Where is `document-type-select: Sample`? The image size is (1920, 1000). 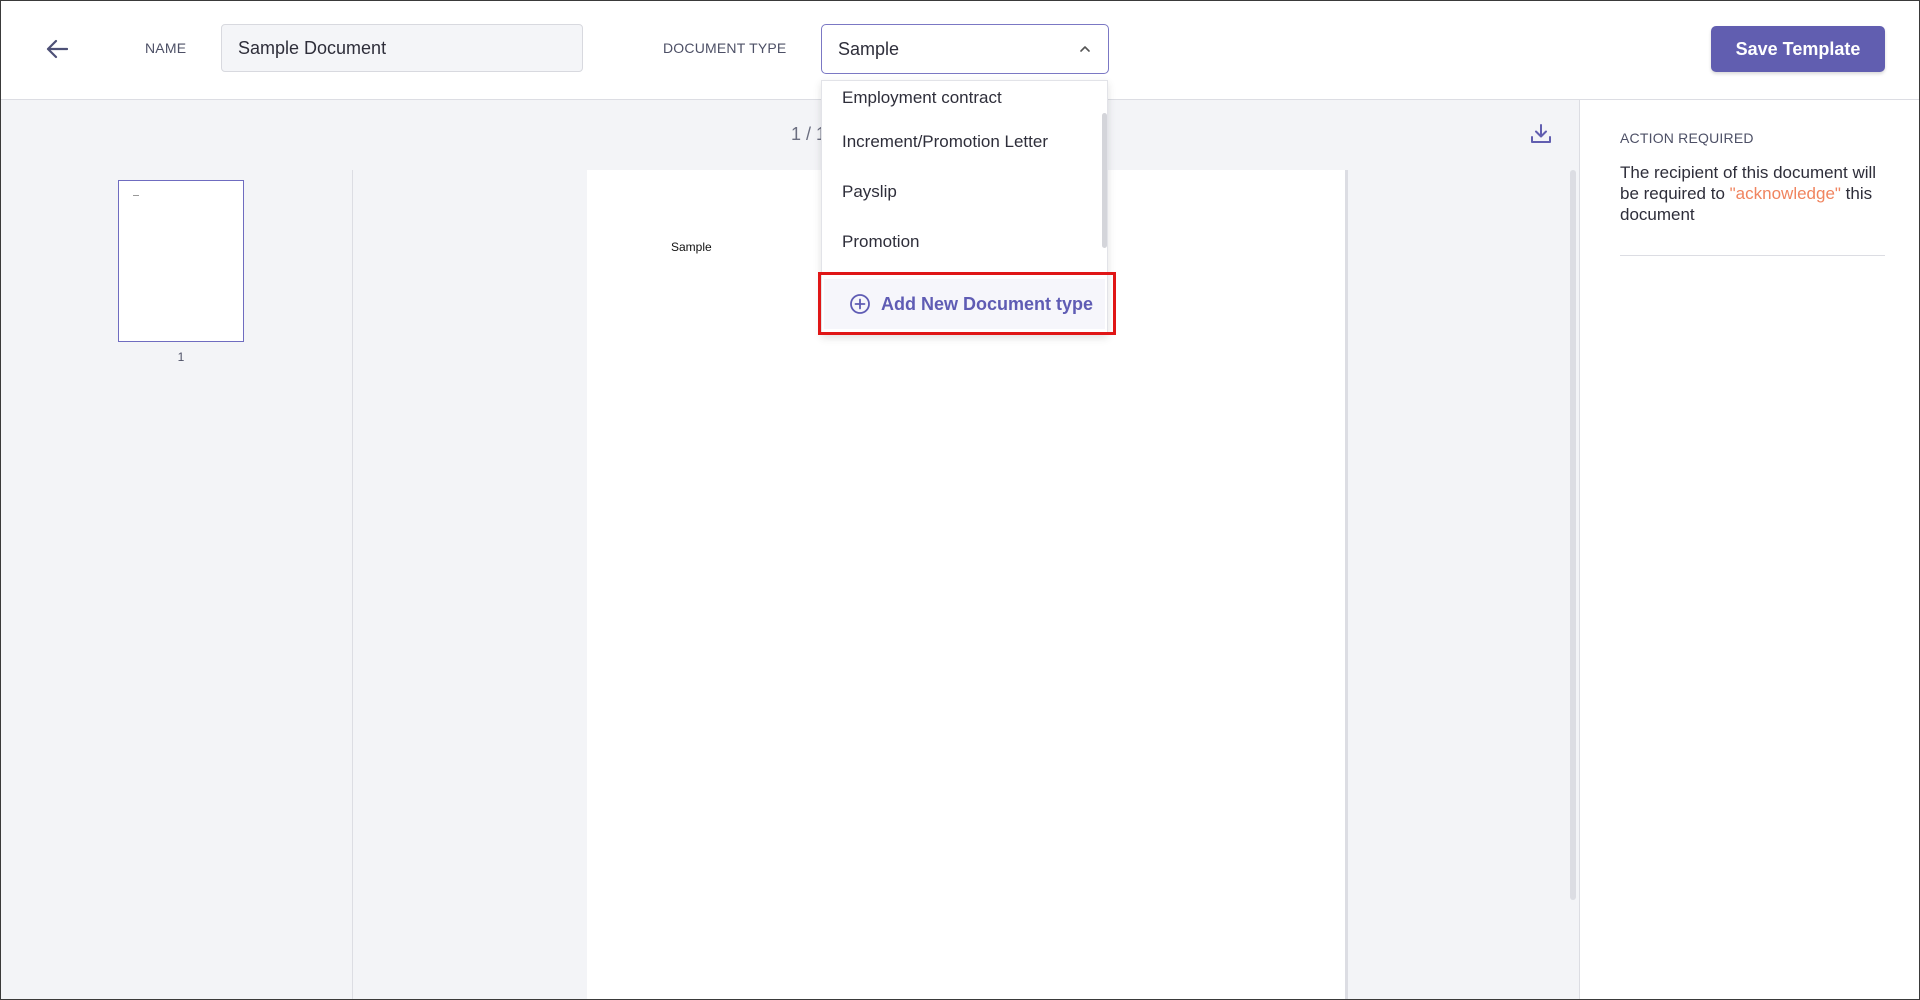
document-type-select: Sample is located at coordinates (965, 49).